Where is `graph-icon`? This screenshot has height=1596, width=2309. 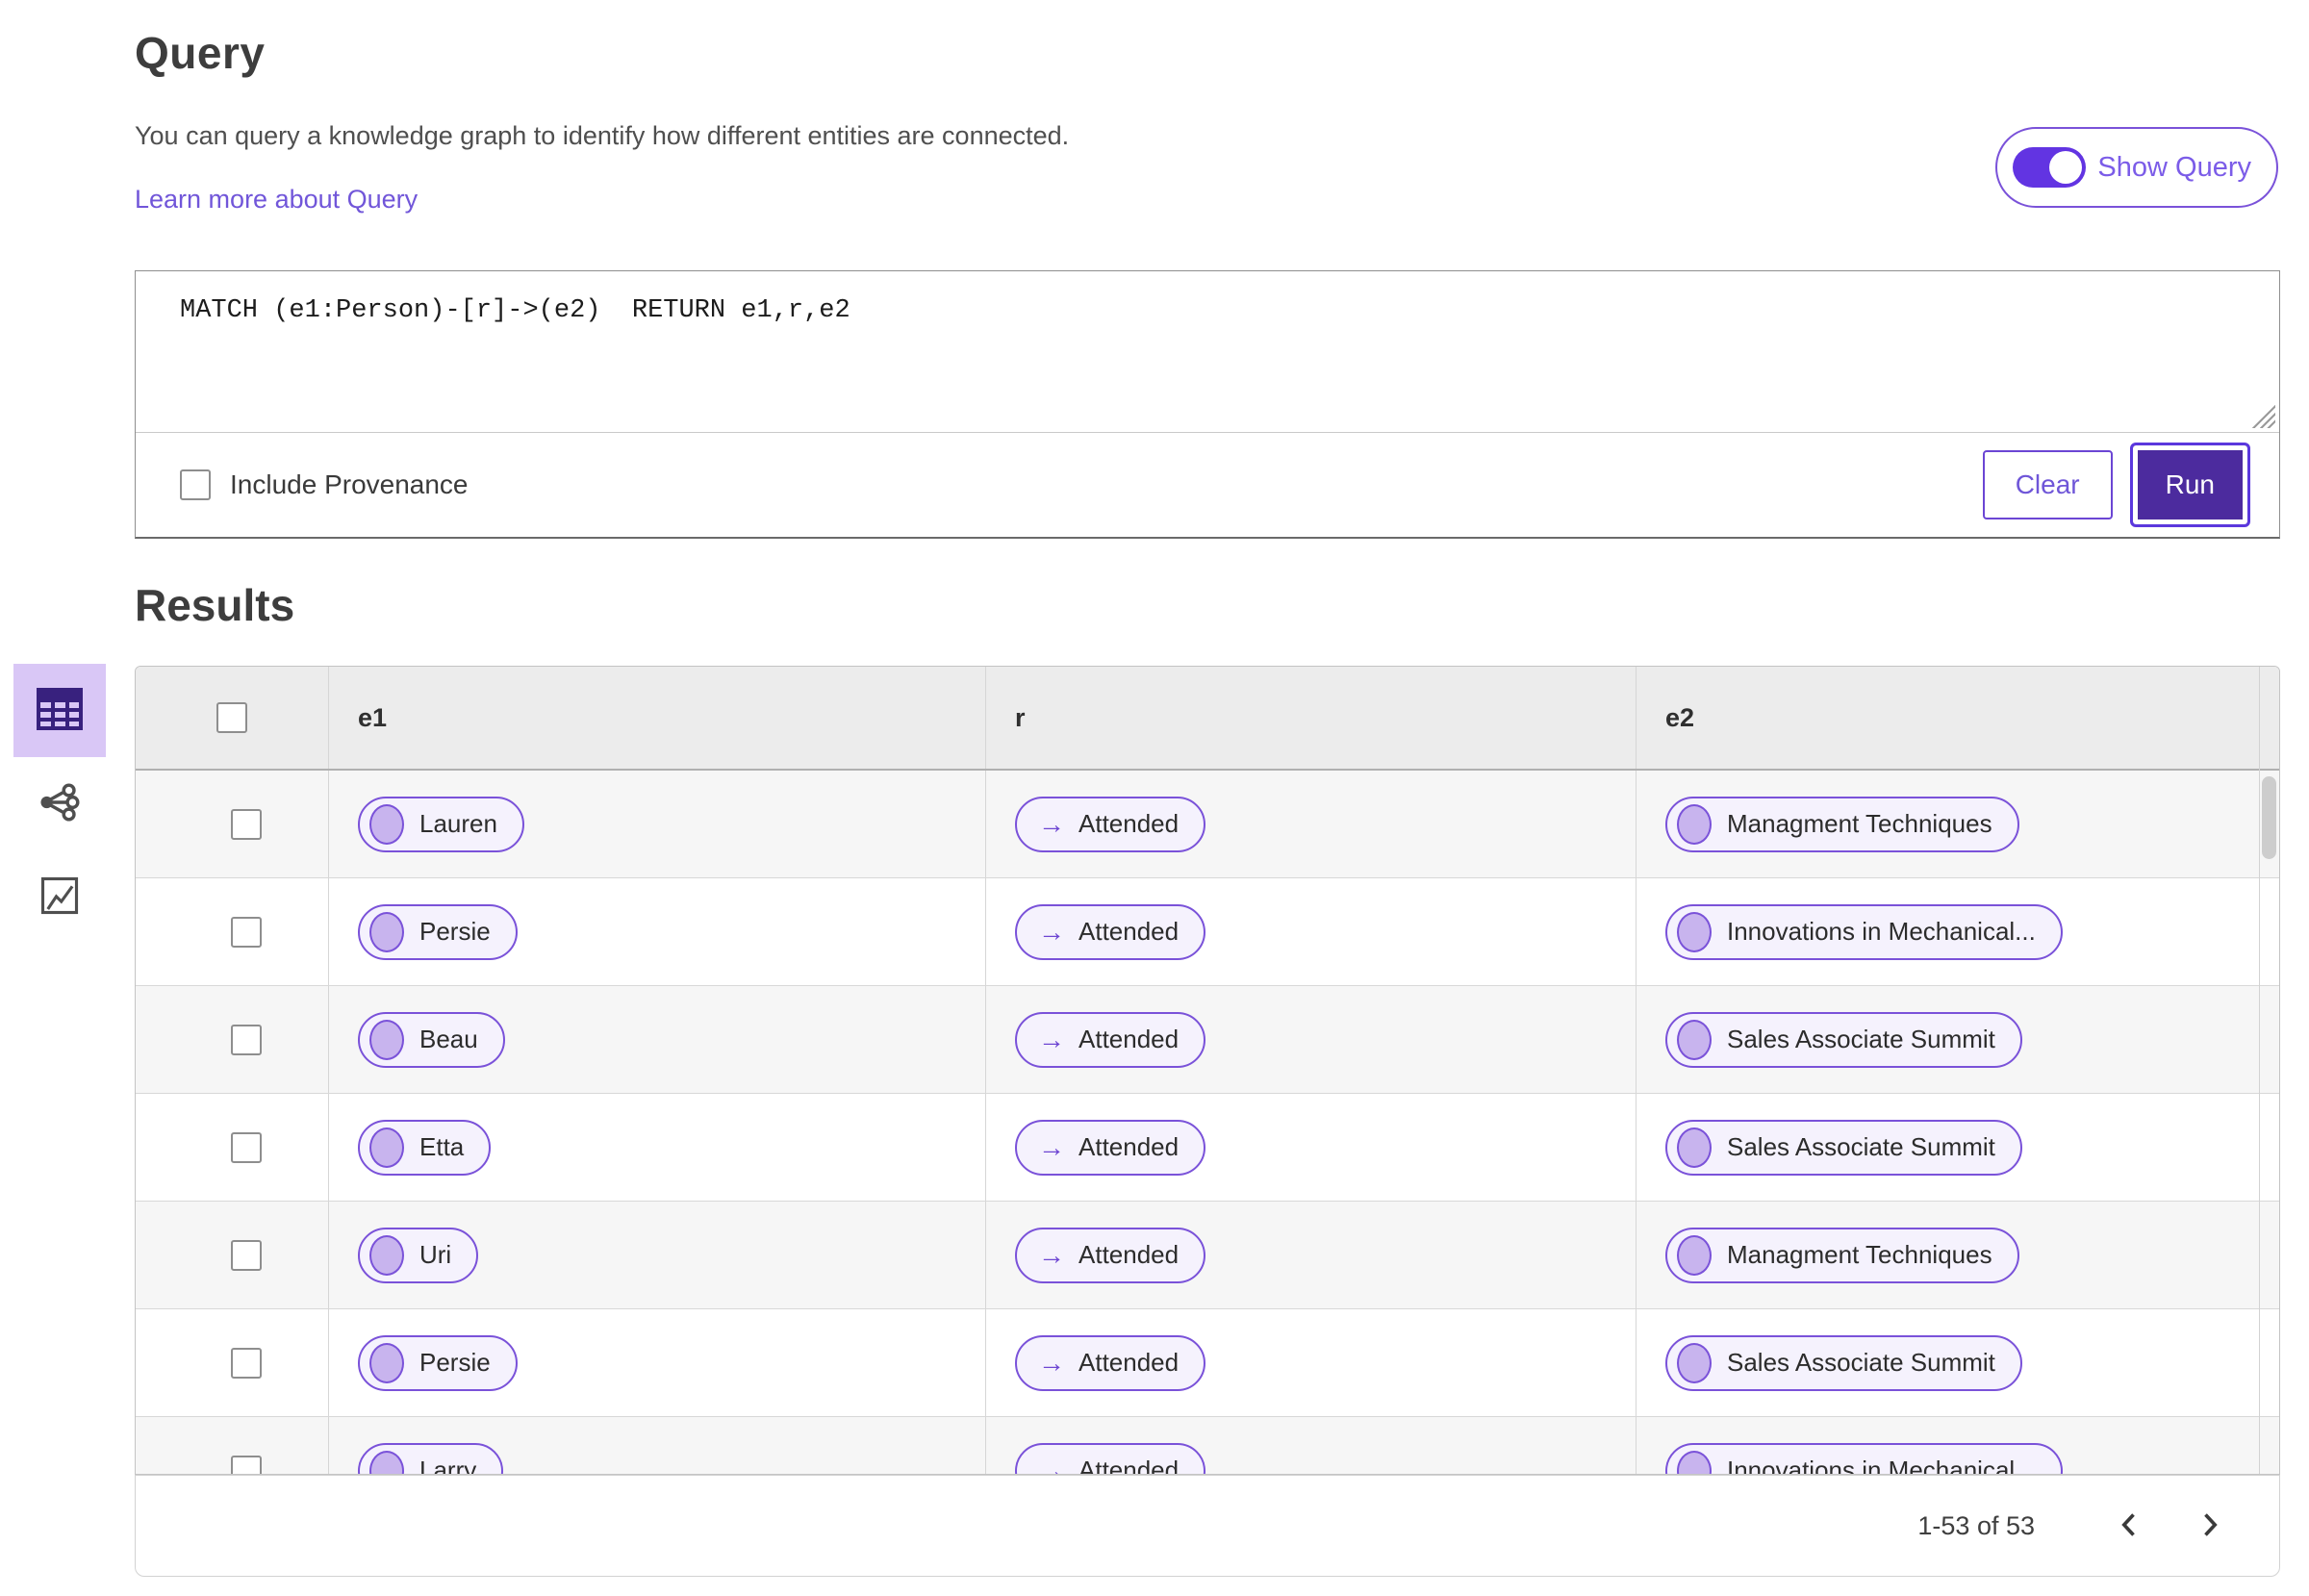 graph-icon is located at coordinates (60, 803).